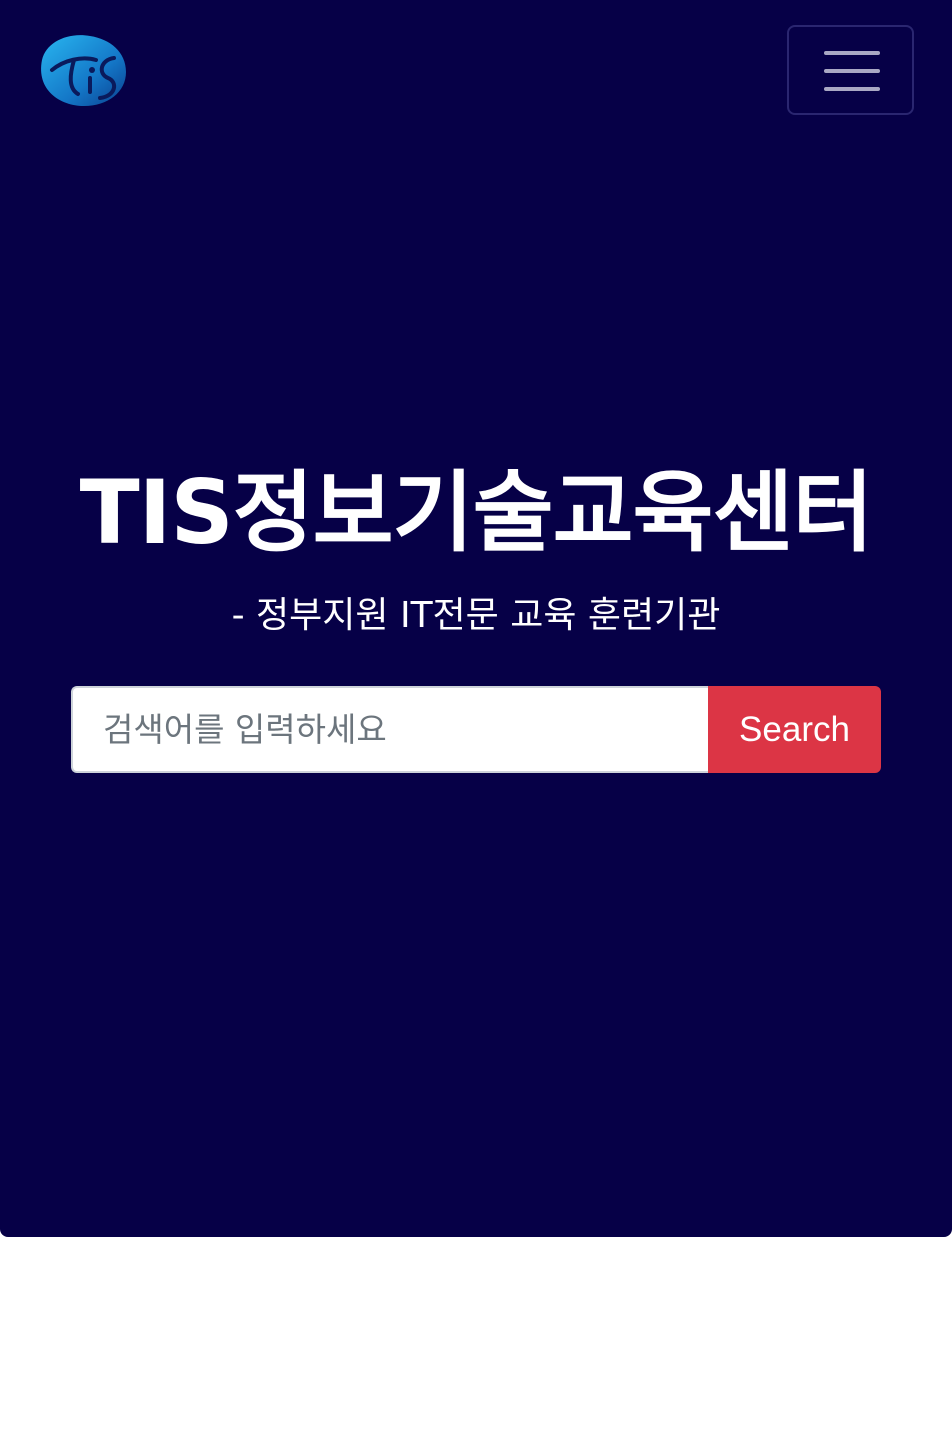 This screenshot has width=952, height=1440. I want to click on hamburger-menu-button, so click(850, 70).